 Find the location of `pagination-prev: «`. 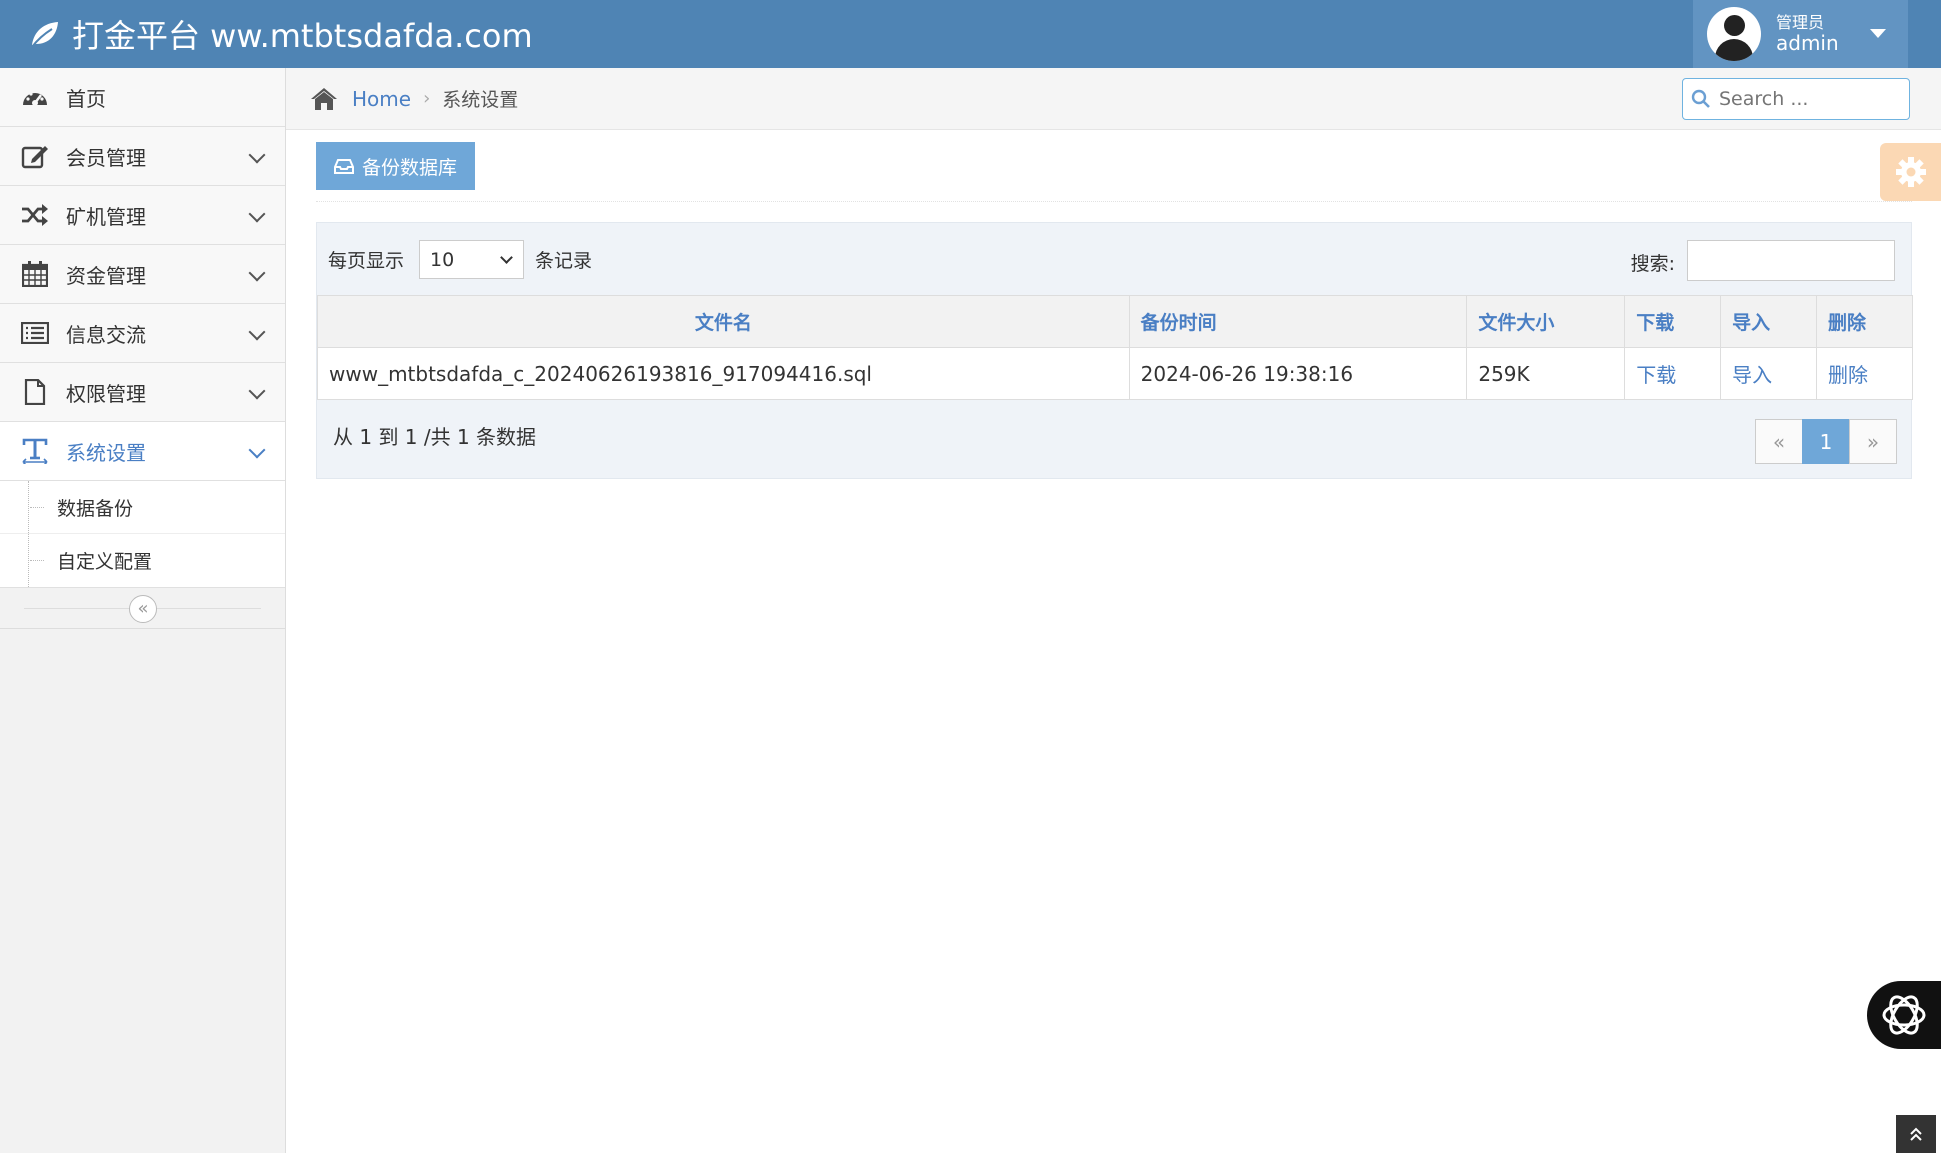

pagination-prev: « is located at coordinates (1779, 441).